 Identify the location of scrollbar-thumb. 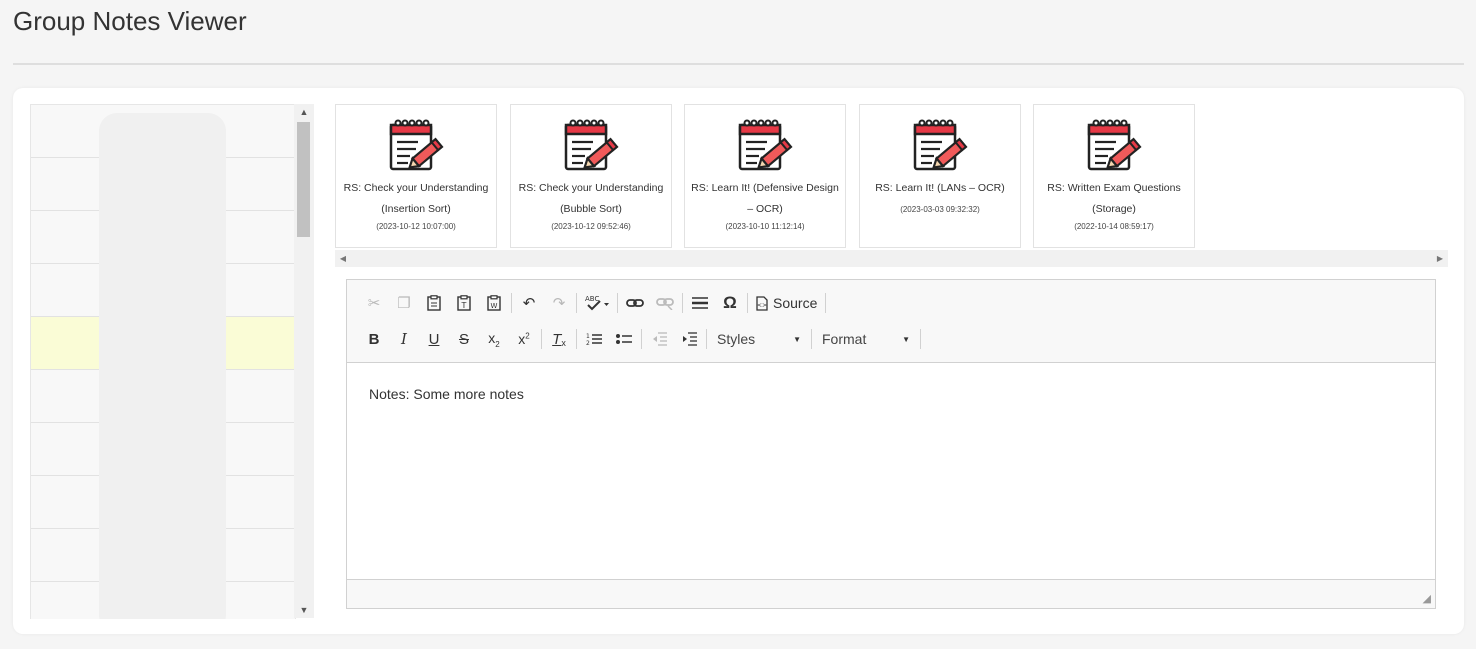
(303, 179).